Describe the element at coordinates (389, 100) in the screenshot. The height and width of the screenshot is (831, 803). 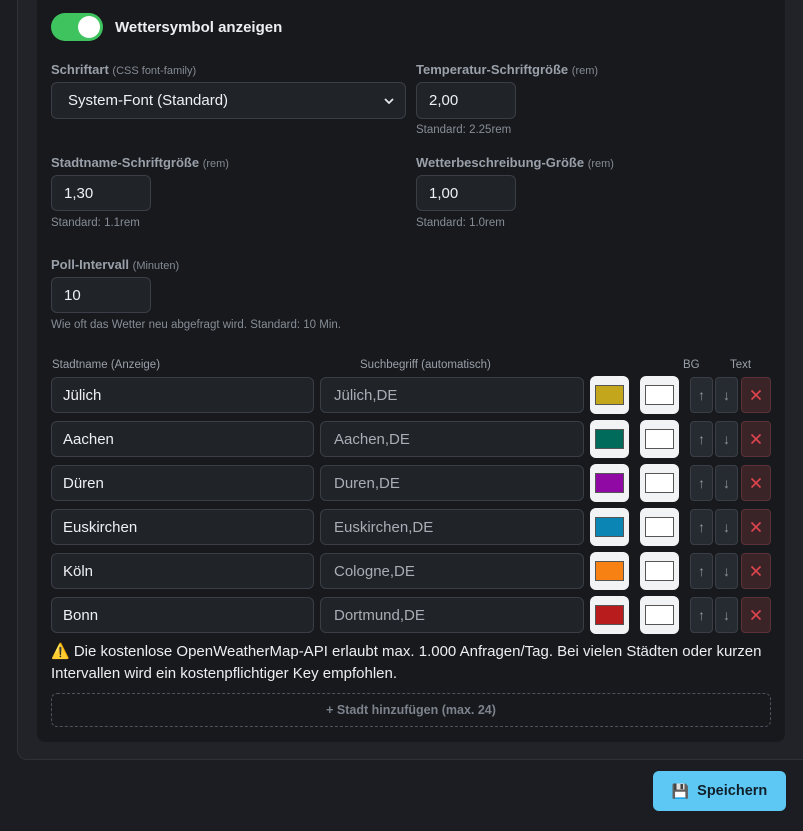
I see `chevron-down-icon` at that location.